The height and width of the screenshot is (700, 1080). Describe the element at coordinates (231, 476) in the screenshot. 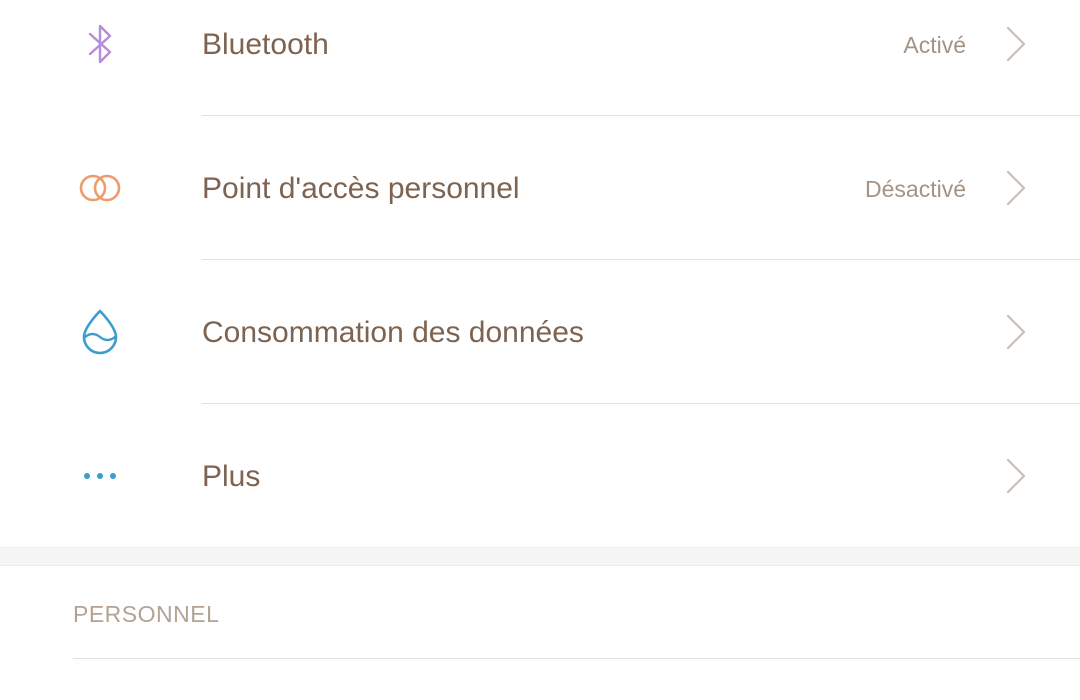

I see `settings-item-label: Plus` at that location.